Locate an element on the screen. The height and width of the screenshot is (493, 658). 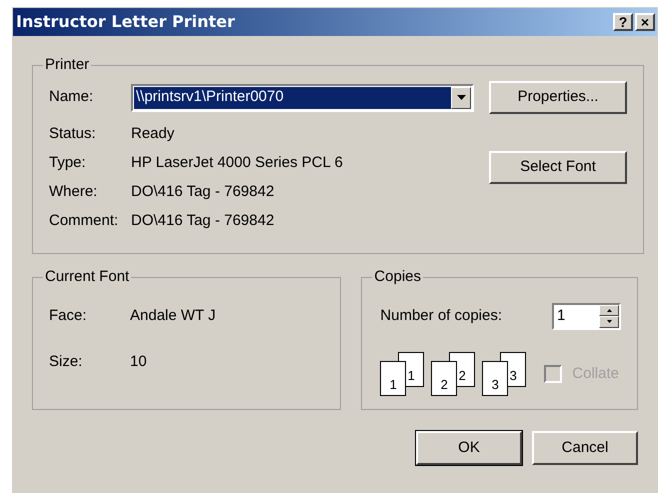
spin-up-icon is located at coordinates (609, 310).